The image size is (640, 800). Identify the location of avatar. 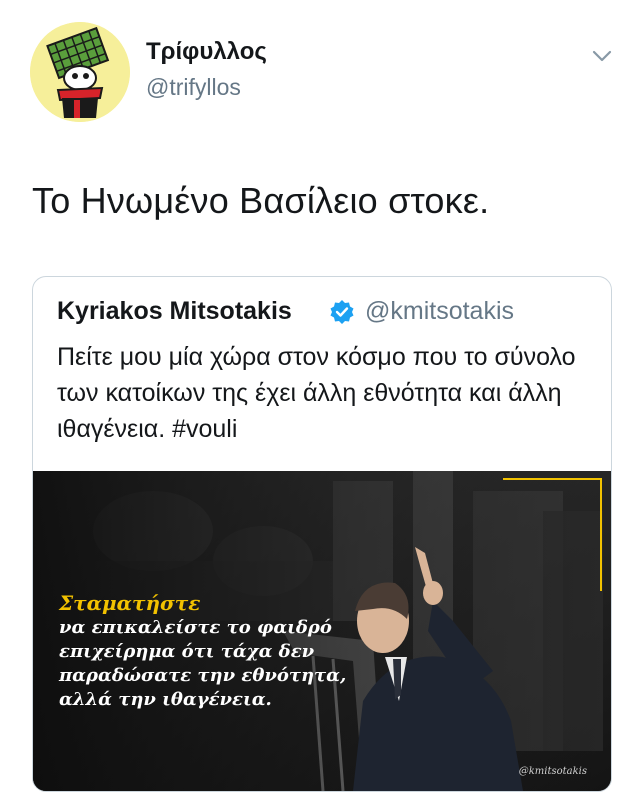
(80, 72).